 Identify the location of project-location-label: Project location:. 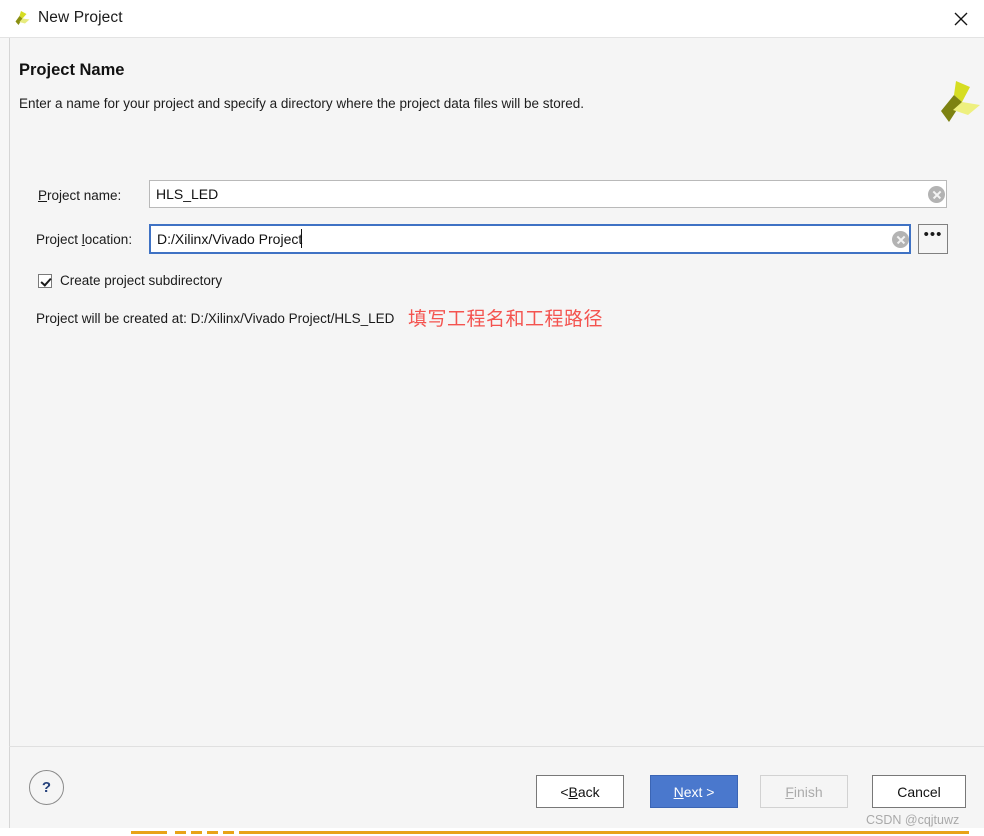
(84, 239).